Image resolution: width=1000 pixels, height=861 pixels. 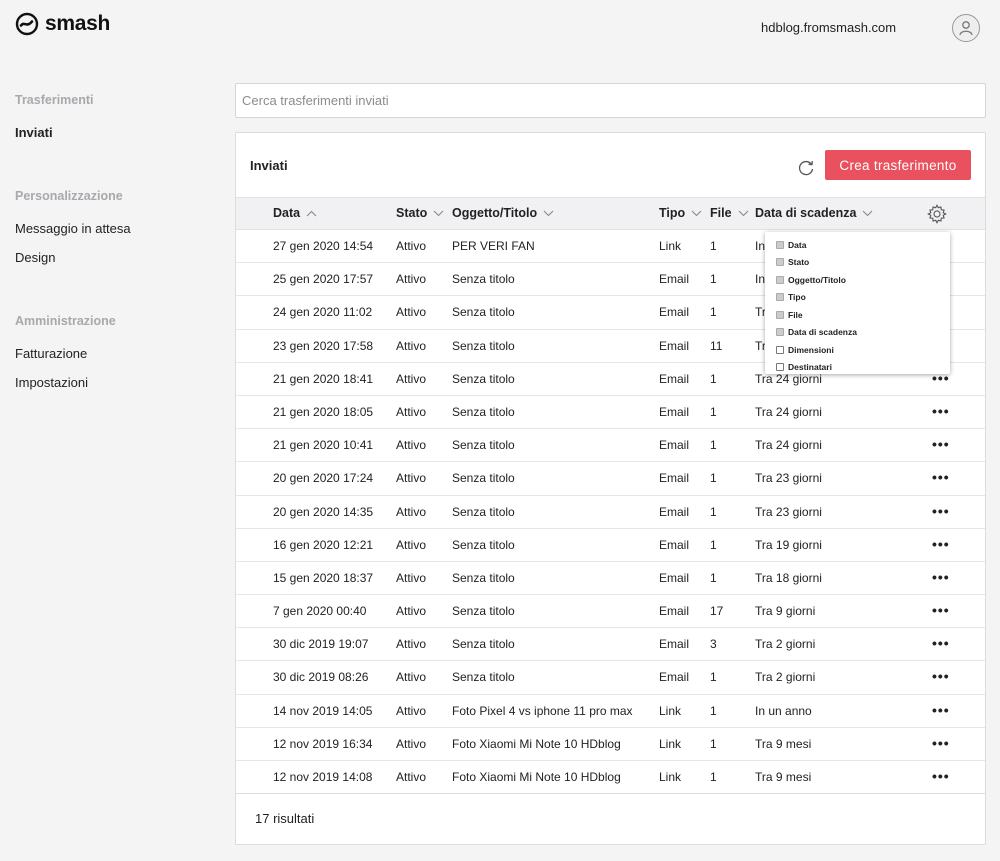 What do you see at coordinates (863, 245) in the screenshot?
I see `column-option: Data` at bounding box center [863, 245].